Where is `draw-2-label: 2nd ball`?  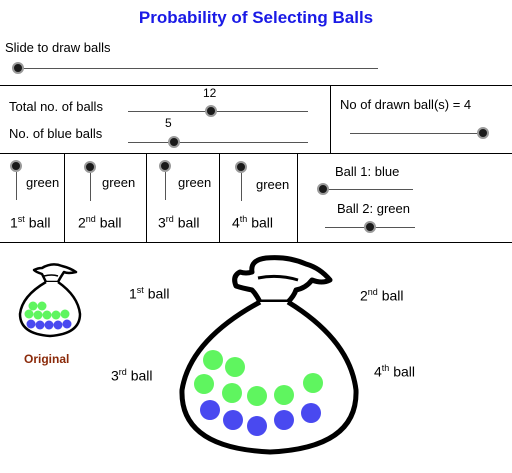
draw-2-label: 2nd ball is located at coordinates (100, 222).